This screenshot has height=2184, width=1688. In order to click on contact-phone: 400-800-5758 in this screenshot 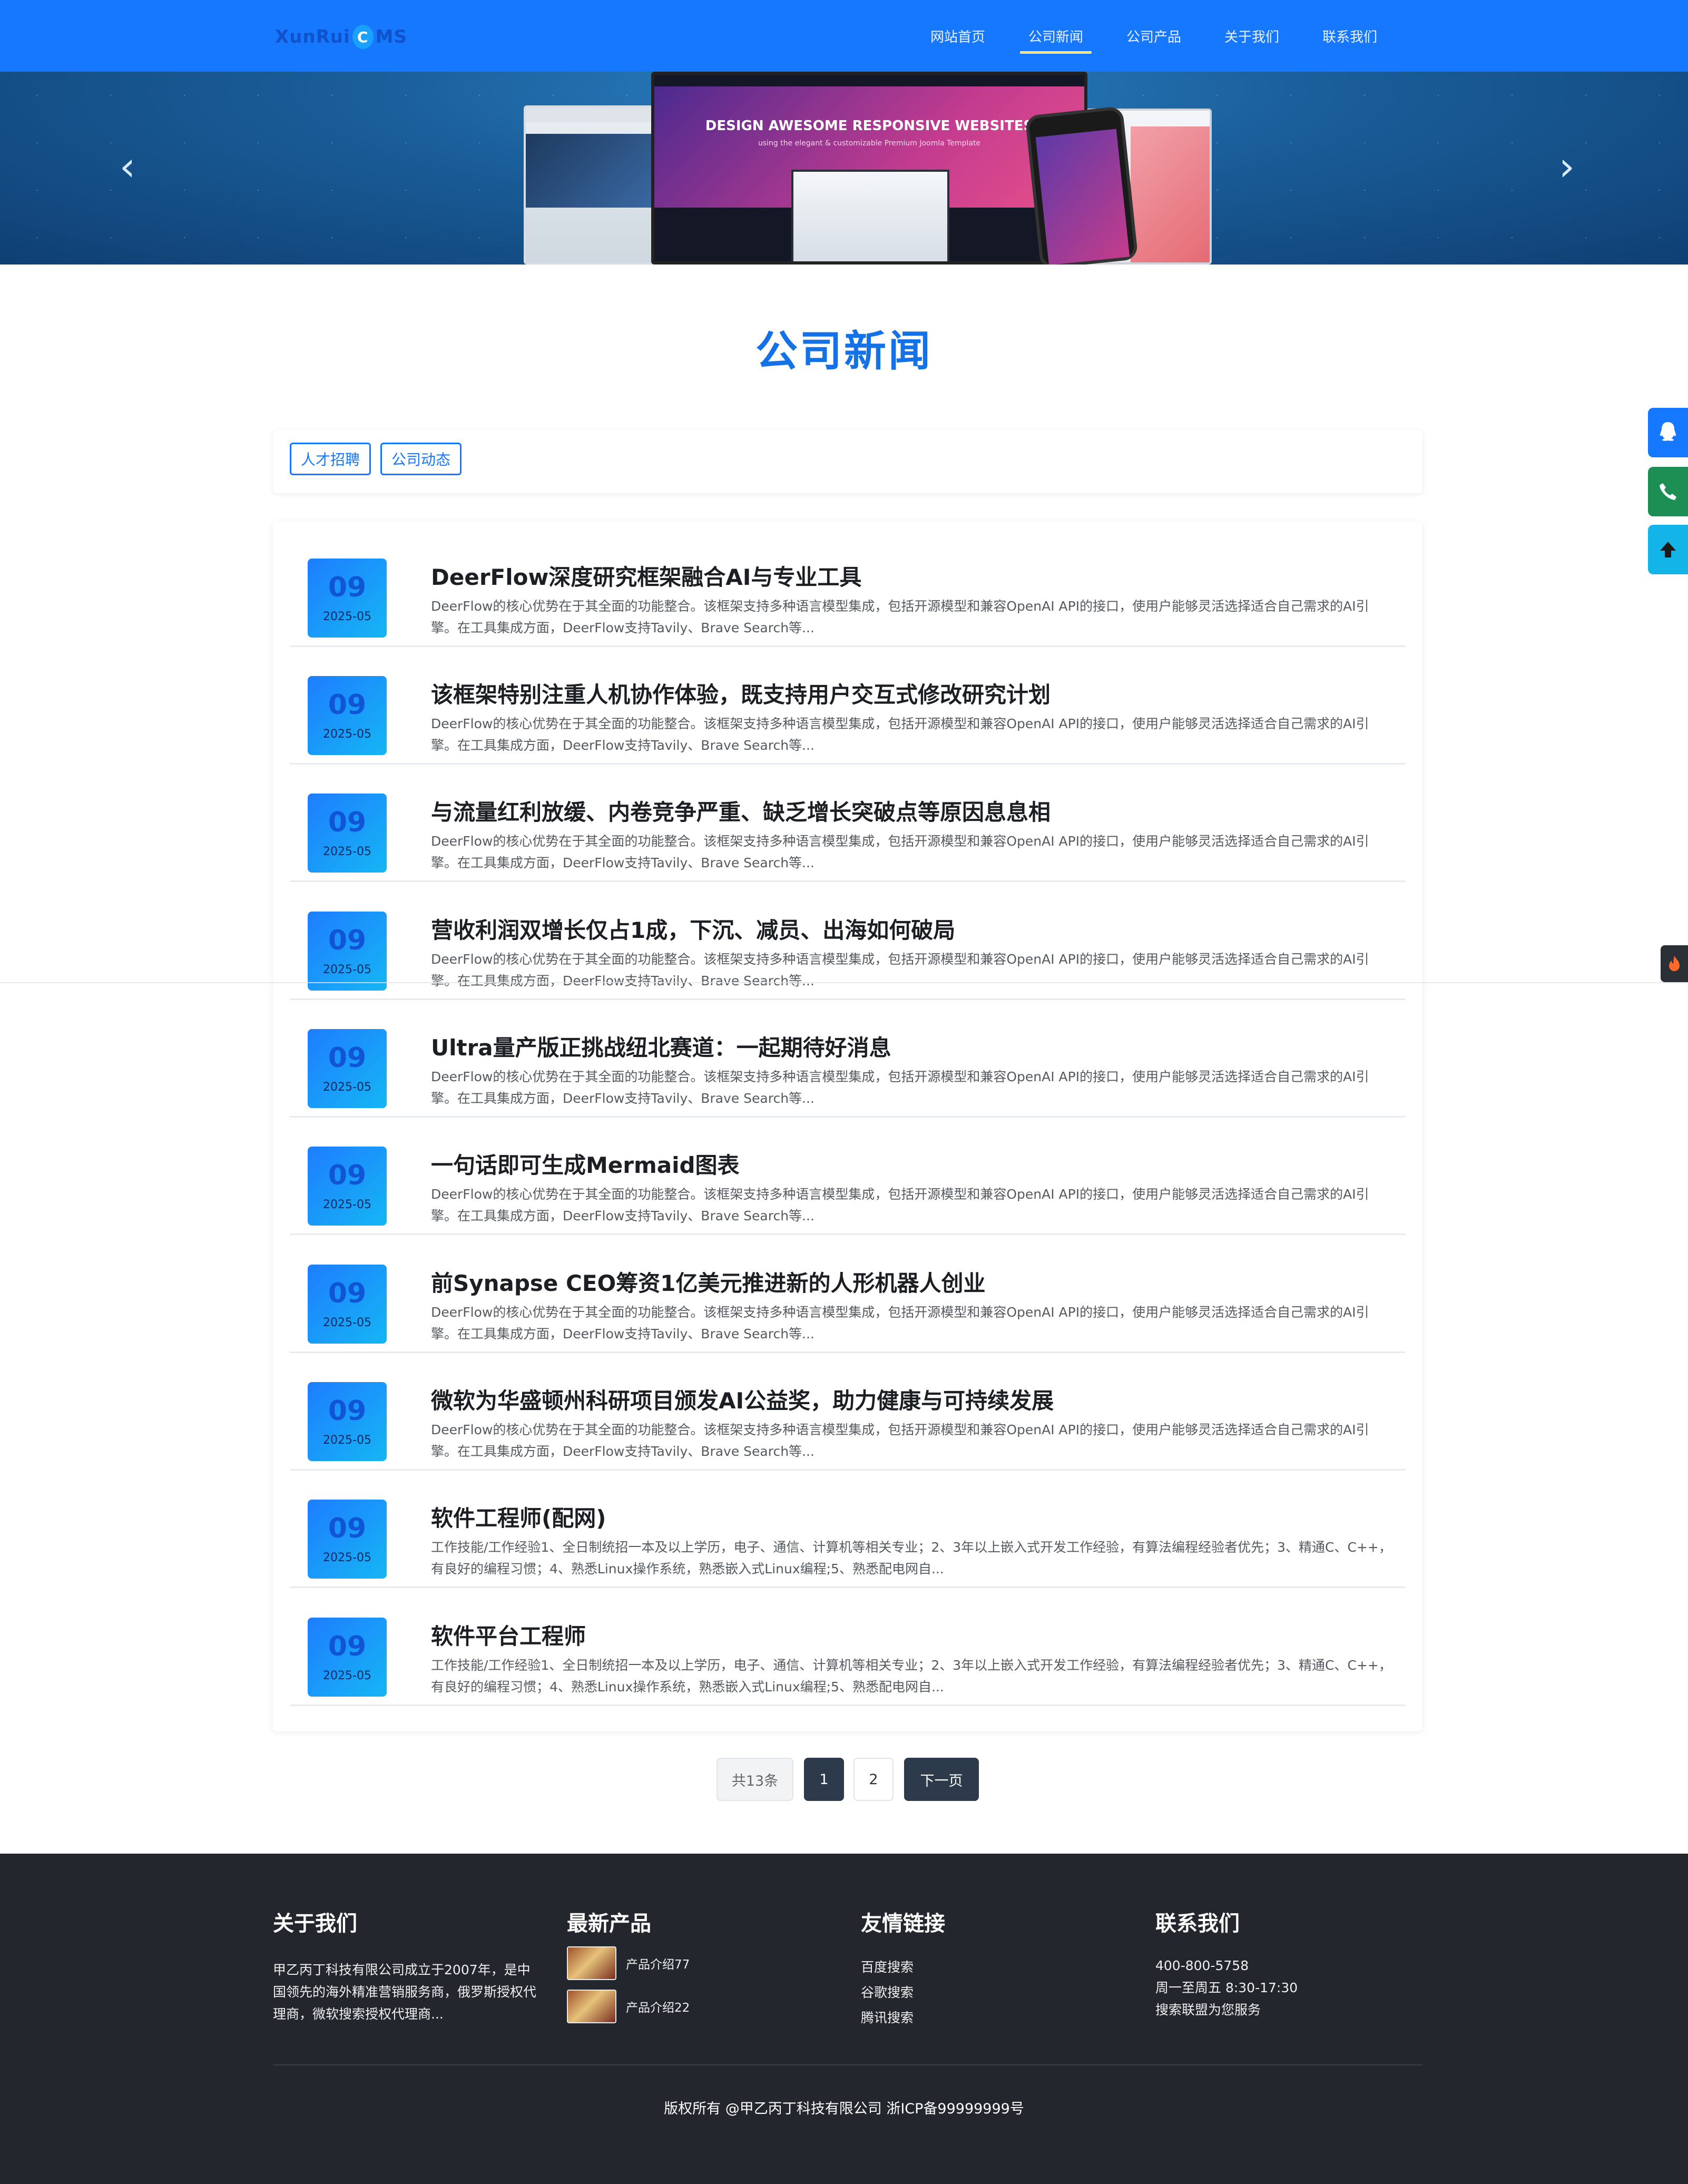, I will do `click(1202, 1965)`.